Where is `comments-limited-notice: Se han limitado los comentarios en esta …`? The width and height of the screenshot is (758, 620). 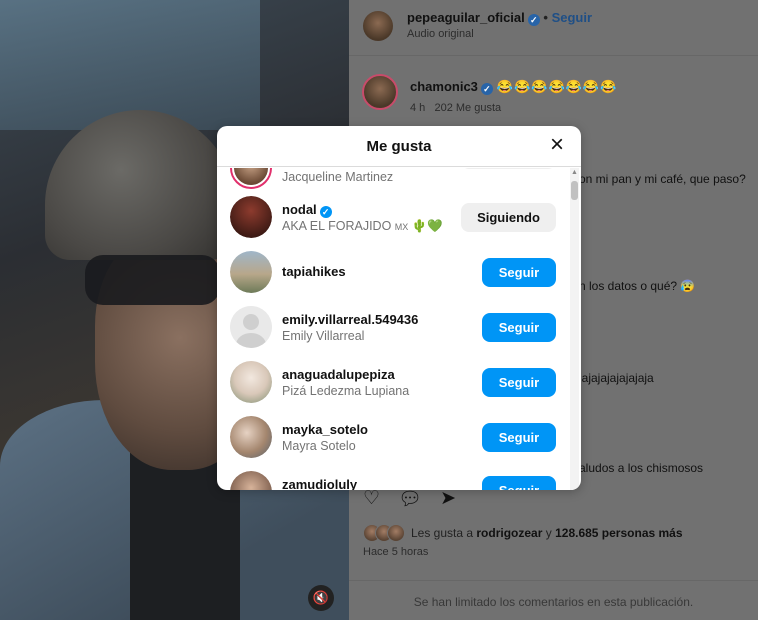
comments-limited-notice: Se han limitado los comentarios en esta … is located at coordinates (553, 600).